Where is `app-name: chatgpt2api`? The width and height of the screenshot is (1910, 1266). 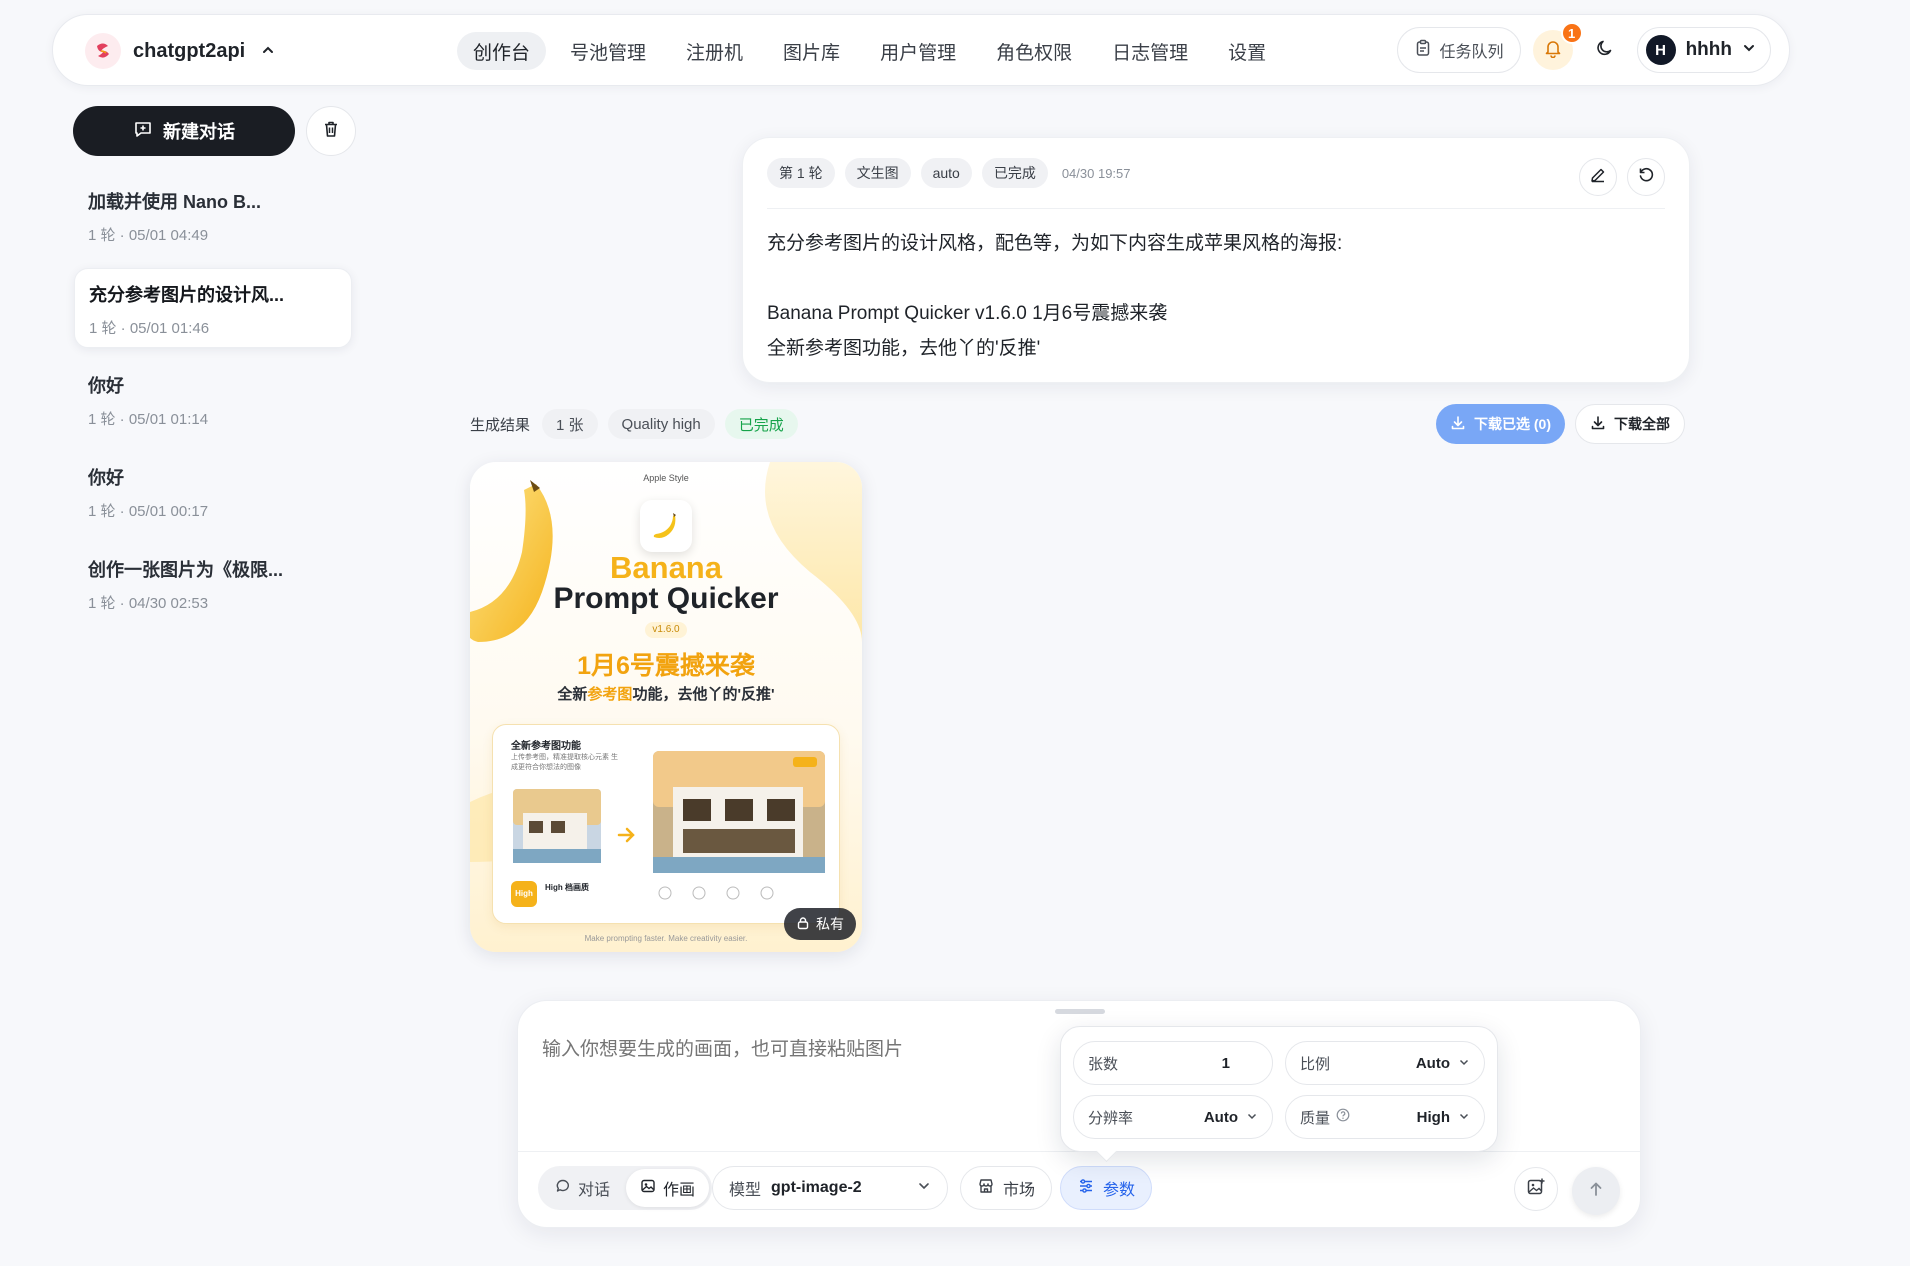
app-name: chatgpt2api is located at coordinates (189, 50).